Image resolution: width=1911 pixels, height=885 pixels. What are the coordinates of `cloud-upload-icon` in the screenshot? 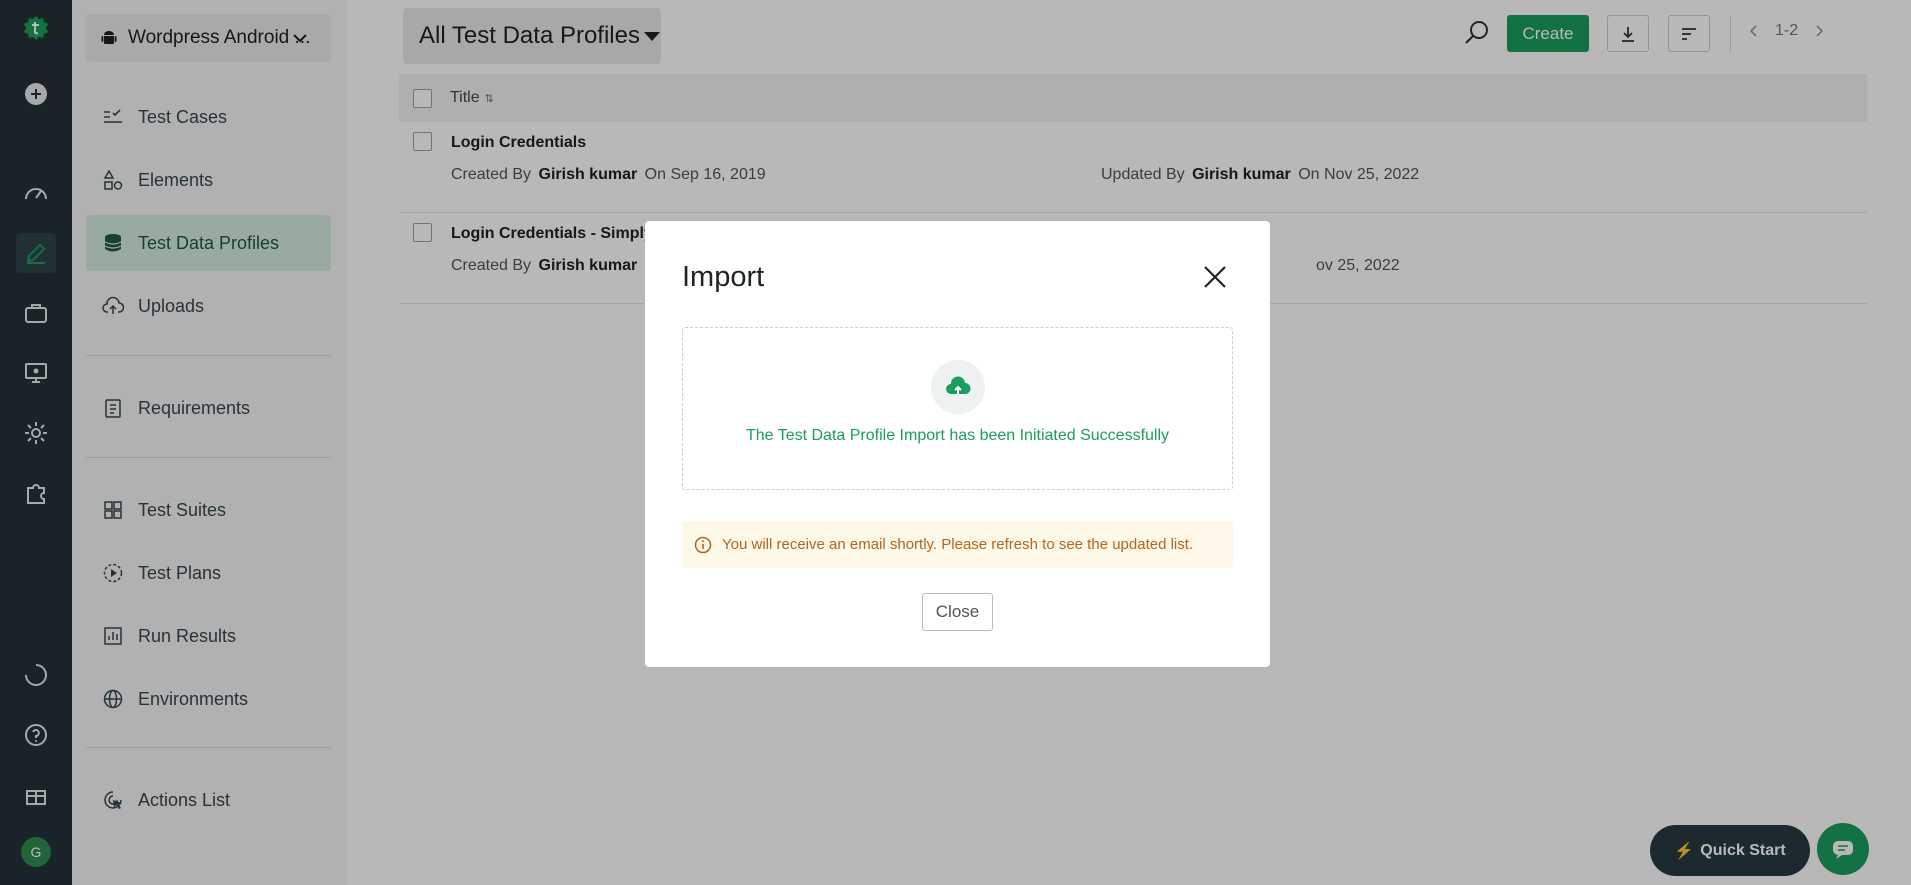 It's located at (958, 385).